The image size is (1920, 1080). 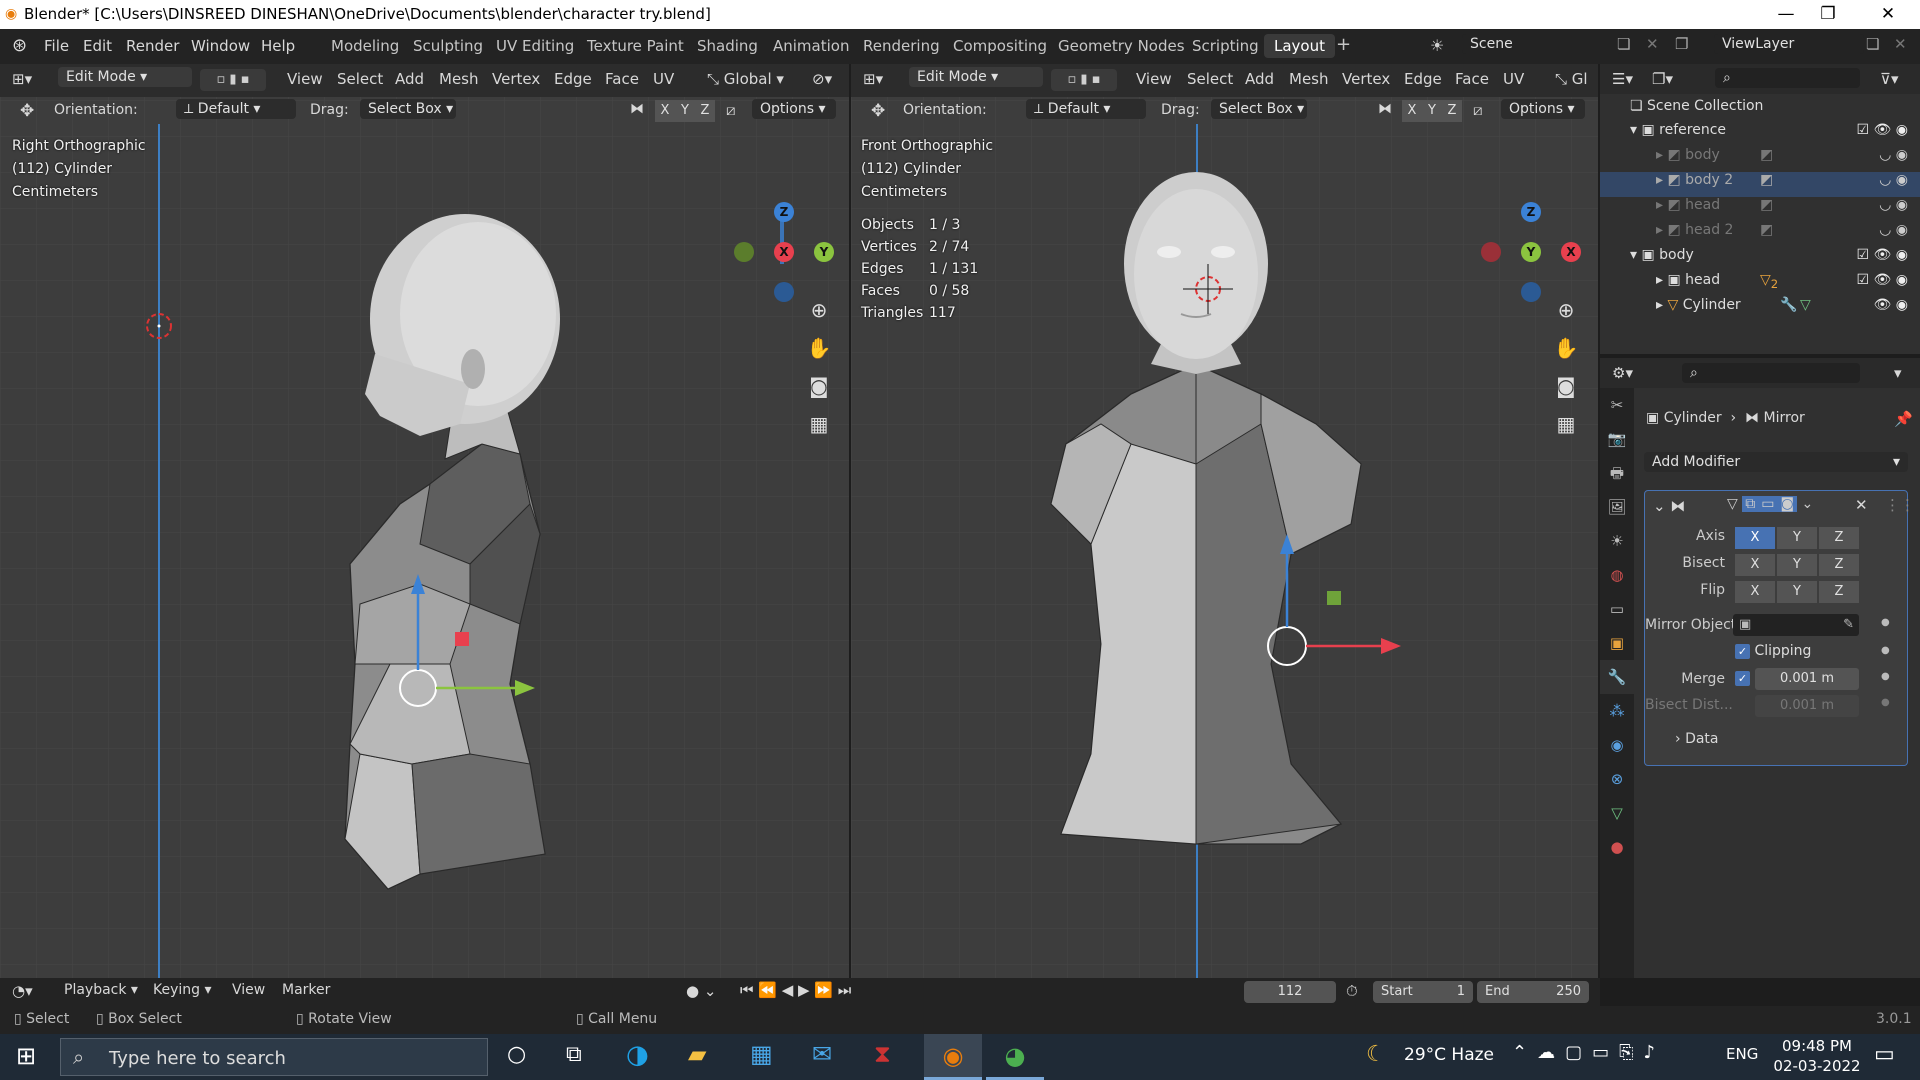 What do you see at coordinates (274, 1057) in the screenshot?
I see `taskbar-search-input: ⌕ Type here to search` at bounding box center [274, 1057].